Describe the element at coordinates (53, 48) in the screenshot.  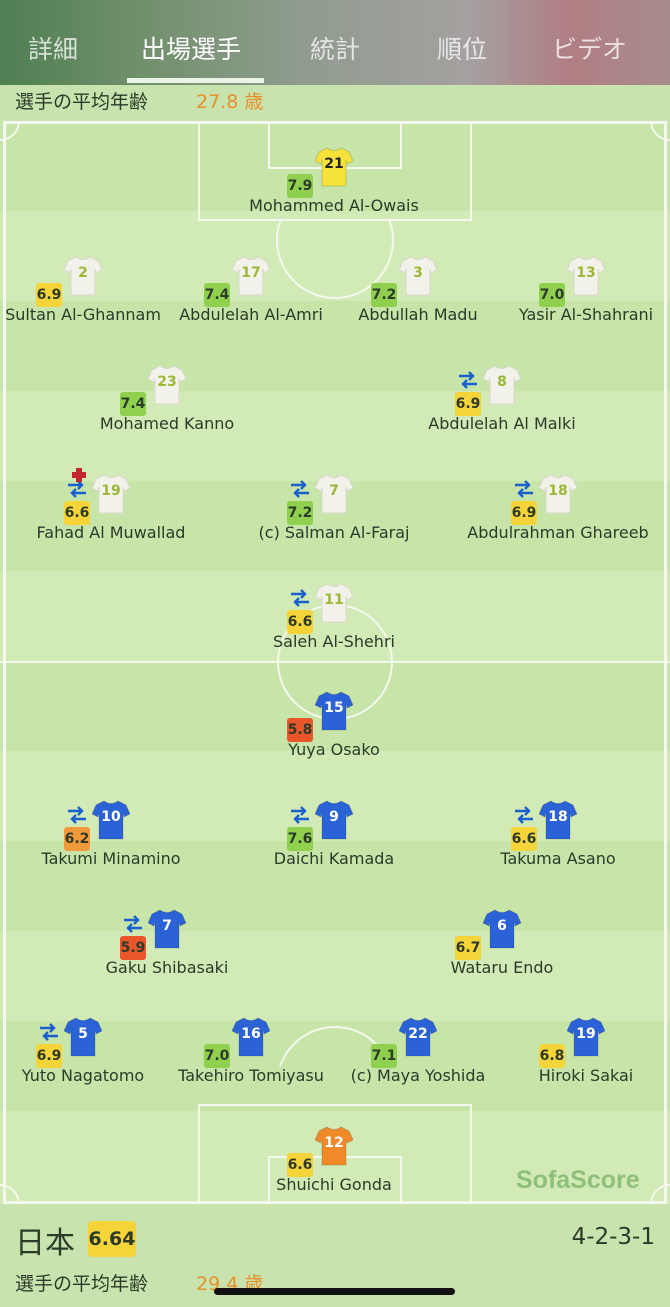
I see `tab-details: 詳細` at that location.